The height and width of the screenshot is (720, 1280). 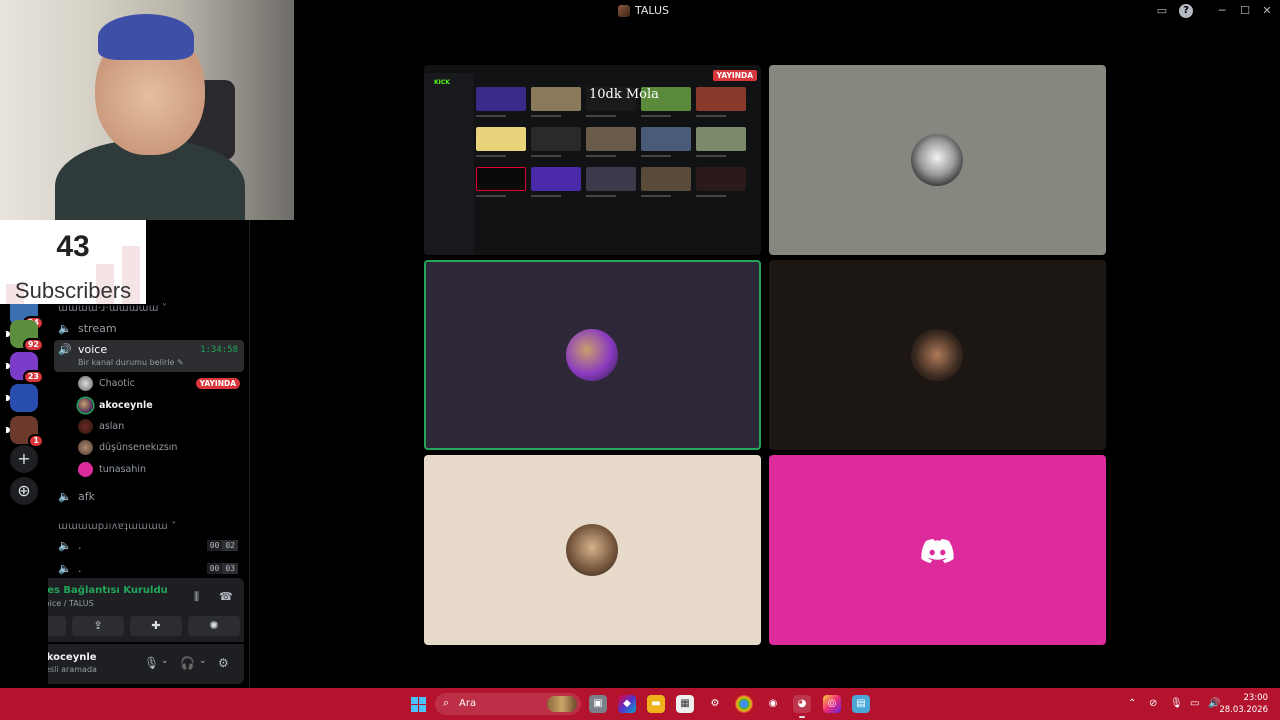 I want to click on chrome-icon, so click(x=744, y=704).